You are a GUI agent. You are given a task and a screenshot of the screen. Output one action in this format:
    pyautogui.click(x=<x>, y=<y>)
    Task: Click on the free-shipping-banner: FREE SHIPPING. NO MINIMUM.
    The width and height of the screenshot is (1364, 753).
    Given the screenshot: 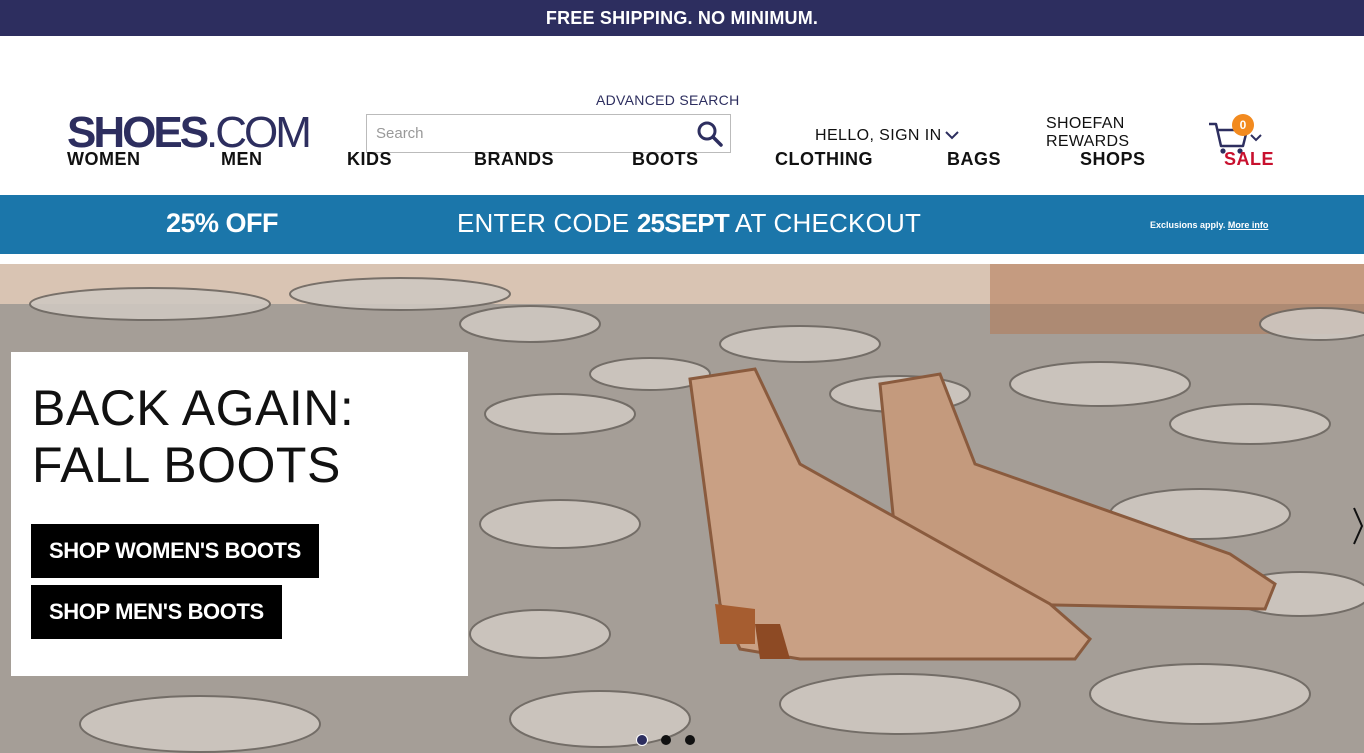 What is the action you would take?
    pyautogui.click(x=682, y=18)
    